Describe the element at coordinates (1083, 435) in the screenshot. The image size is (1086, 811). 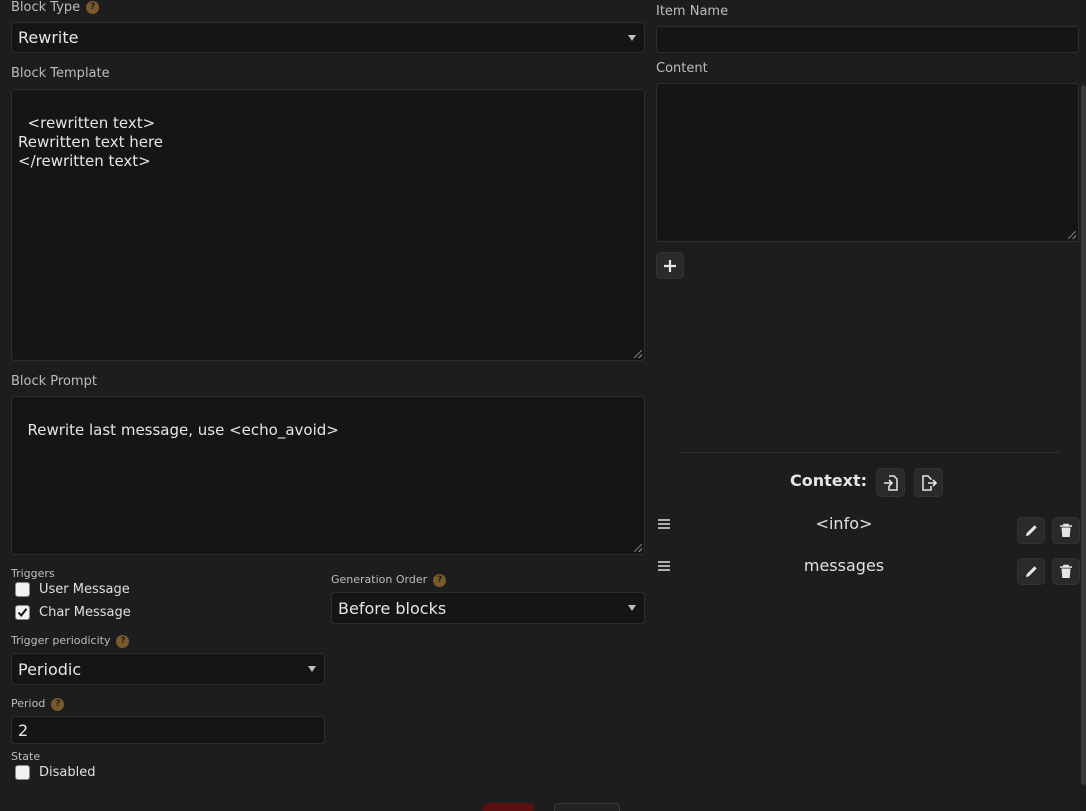
I see `scrollbar` at that location.